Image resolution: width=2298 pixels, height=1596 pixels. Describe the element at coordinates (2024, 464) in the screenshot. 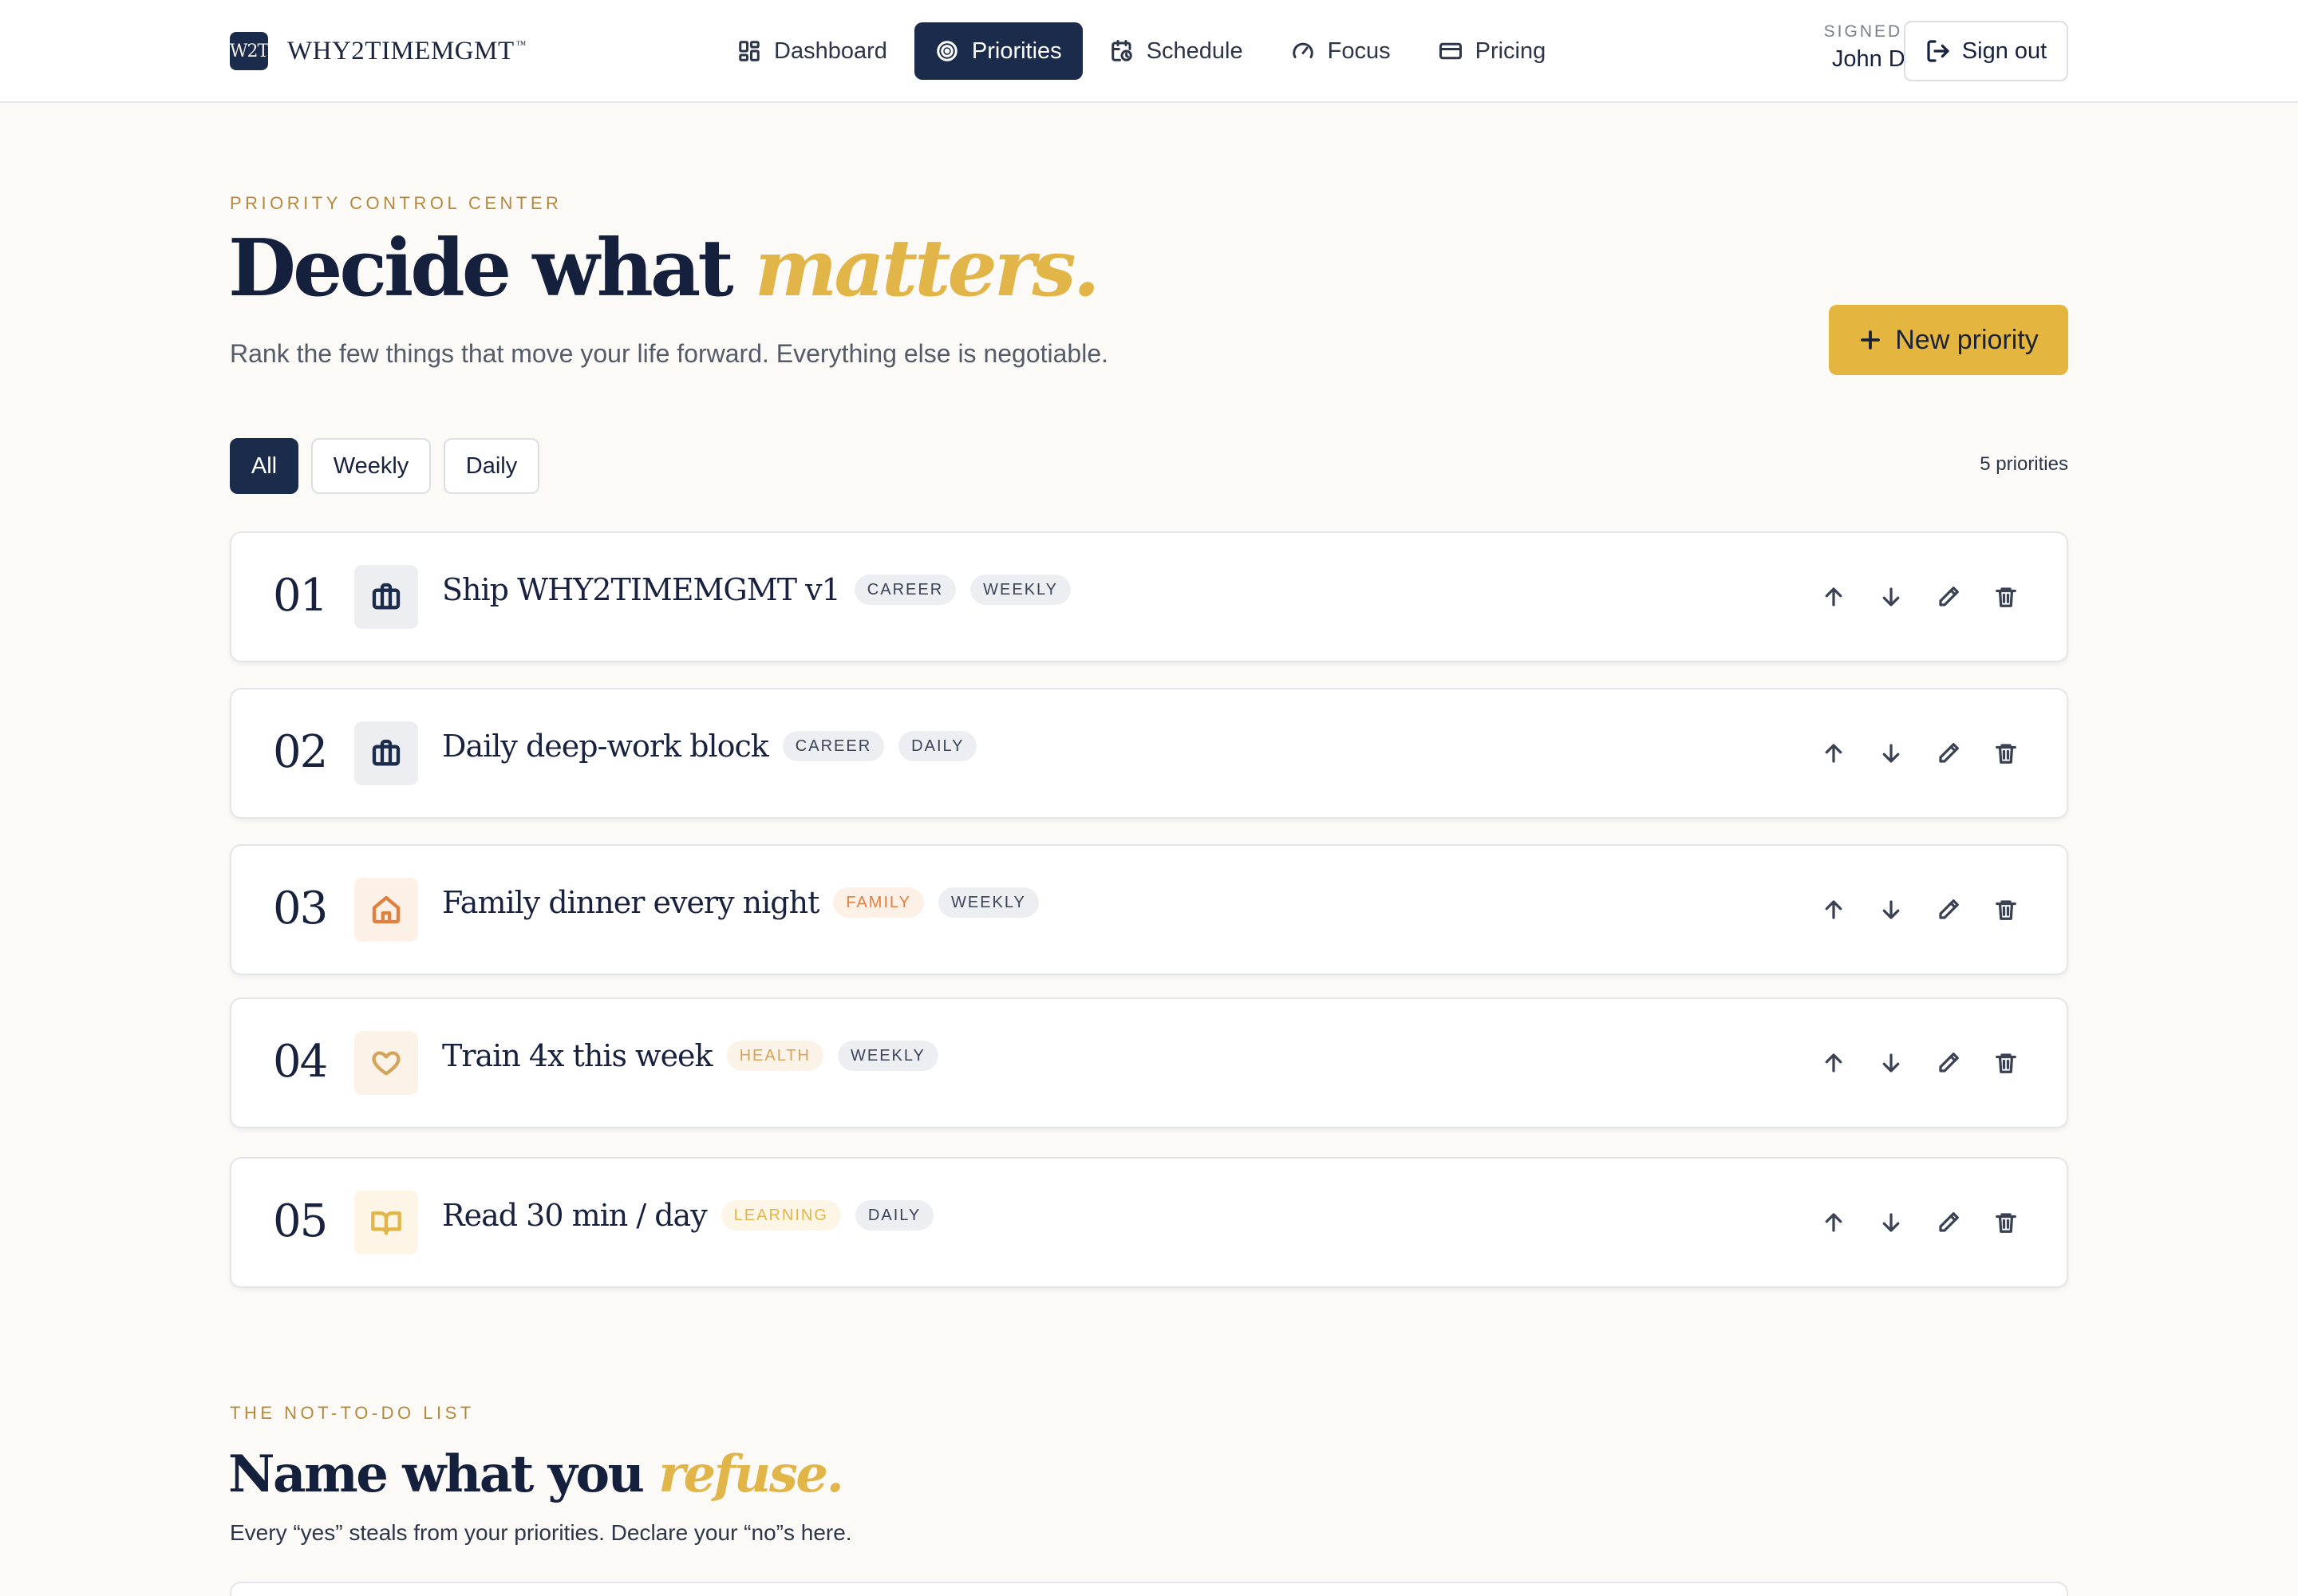

I see `priority-count: 5 priorities` at that location.